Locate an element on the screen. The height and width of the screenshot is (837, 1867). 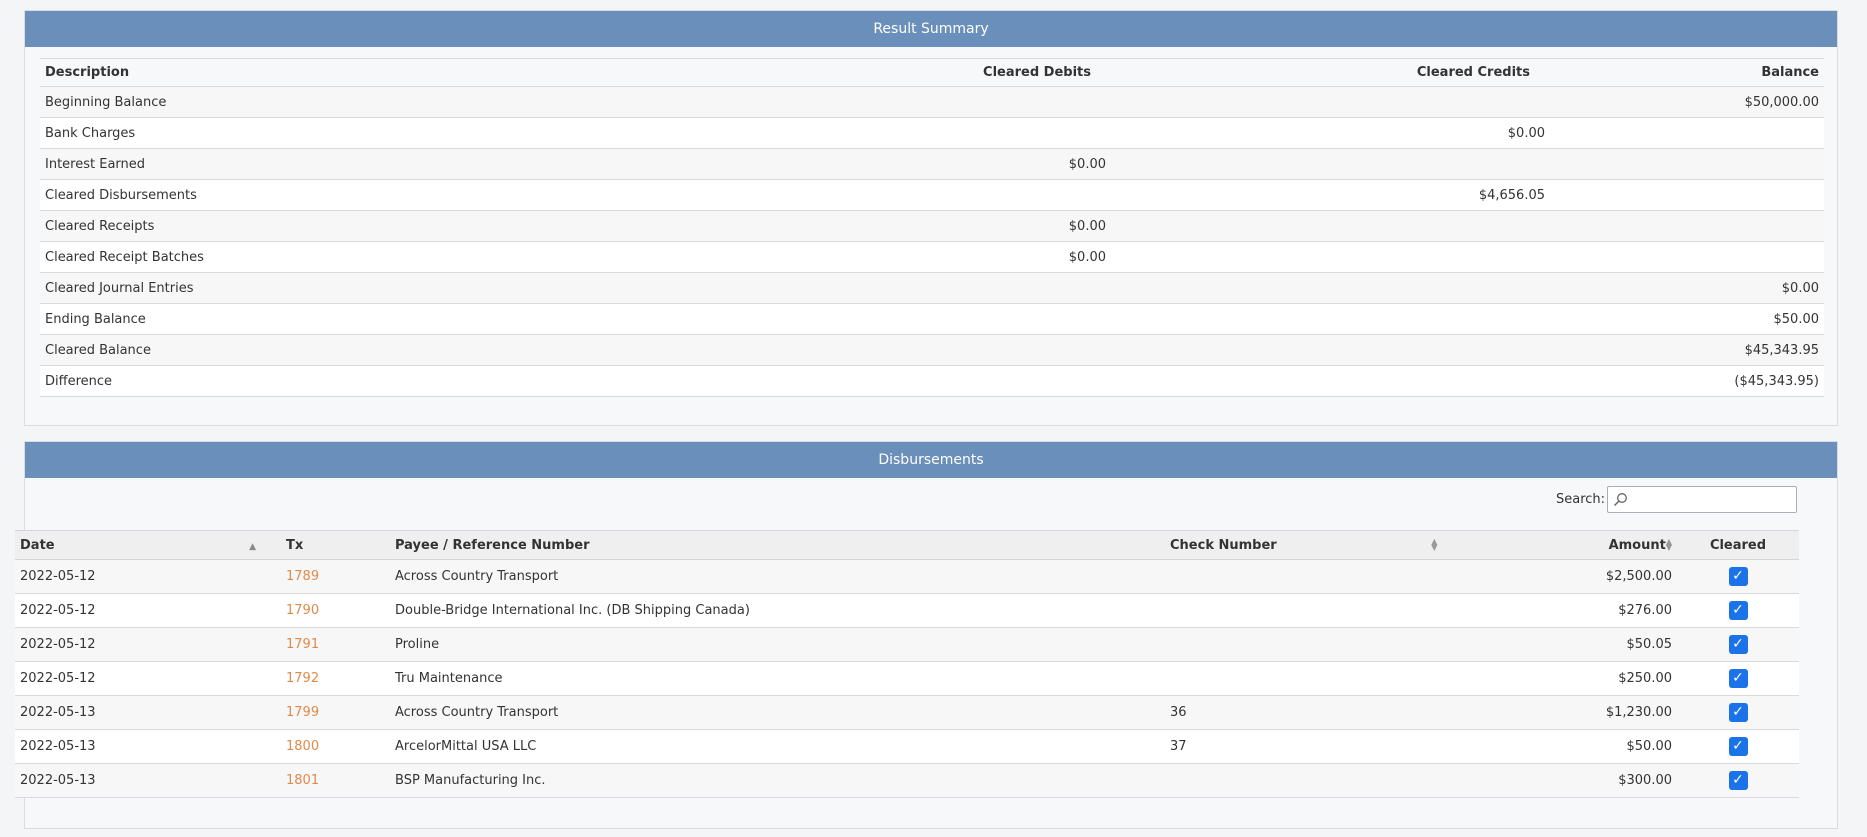
summary-description: Interest Earned is located at coordinates (390, 164).